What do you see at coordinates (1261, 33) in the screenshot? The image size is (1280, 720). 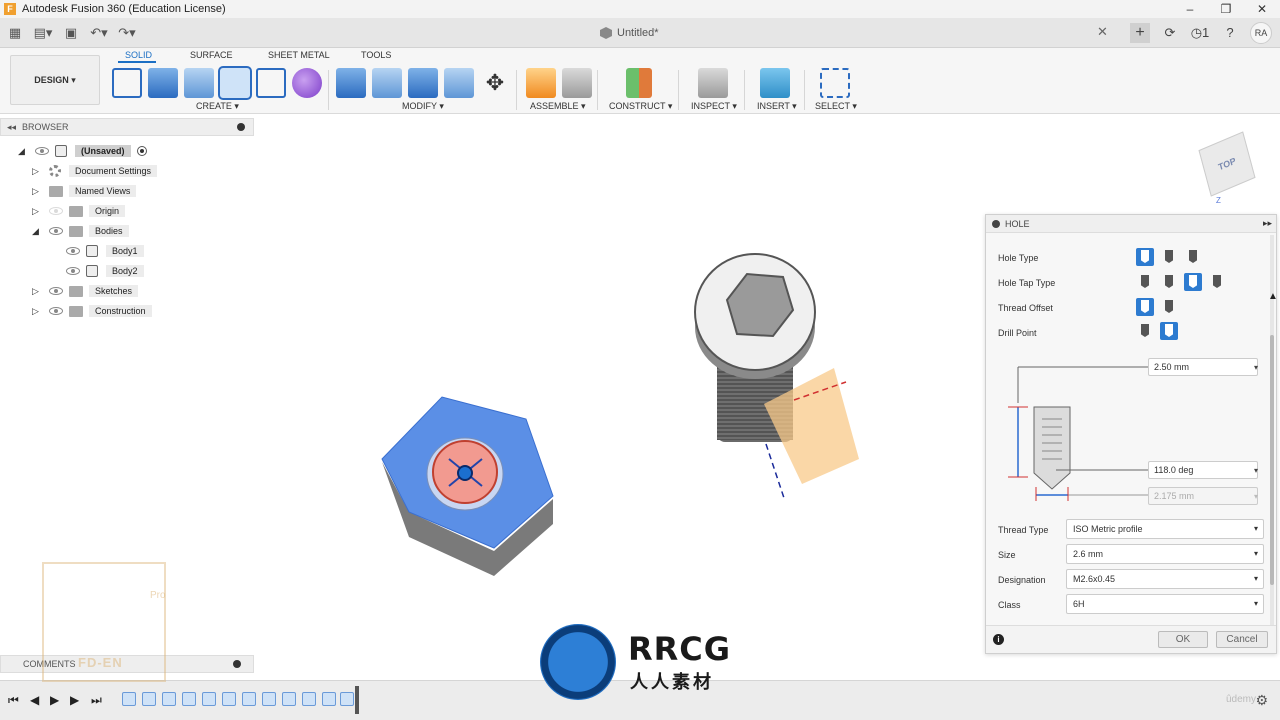 I see `user-avatar: RA` at bounding box center [1261, 33].